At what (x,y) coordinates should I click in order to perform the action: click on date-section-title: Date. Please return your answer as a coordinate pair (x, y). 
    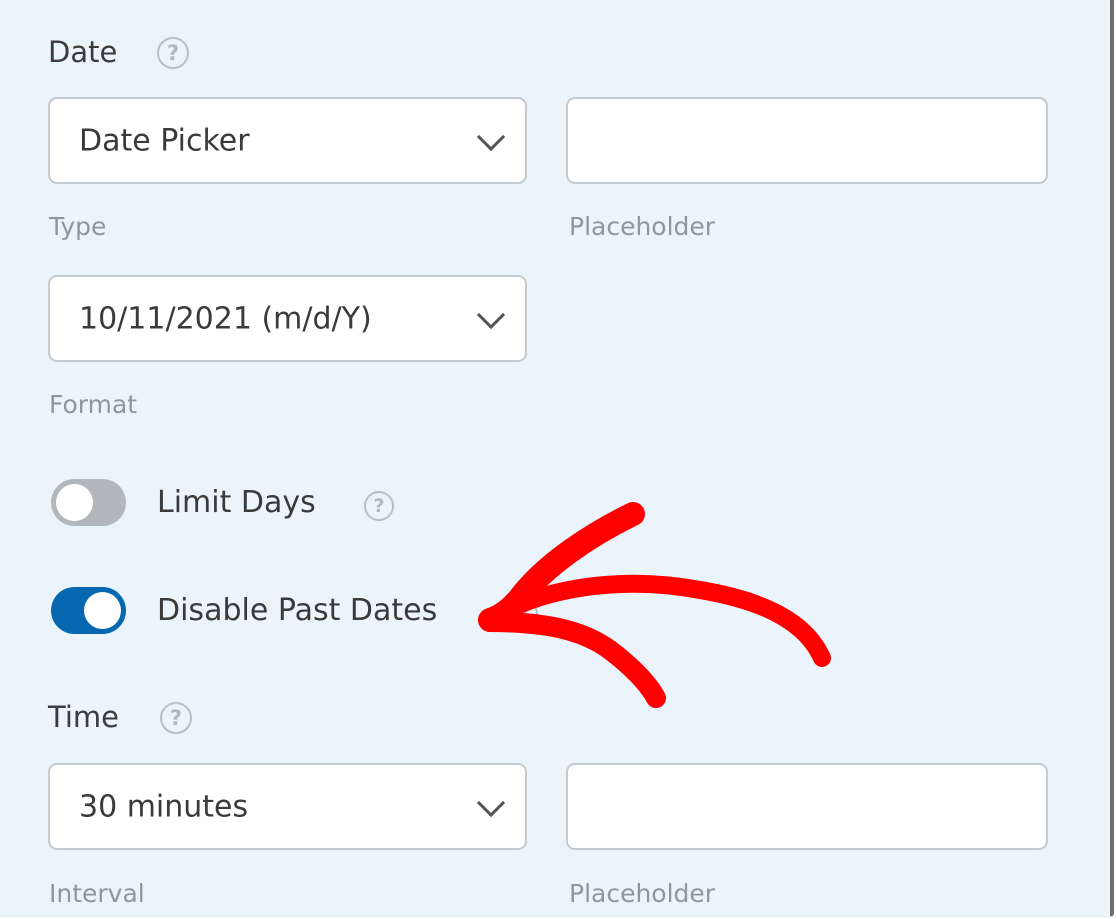
    Looking at the image, I should click on (83, 52).